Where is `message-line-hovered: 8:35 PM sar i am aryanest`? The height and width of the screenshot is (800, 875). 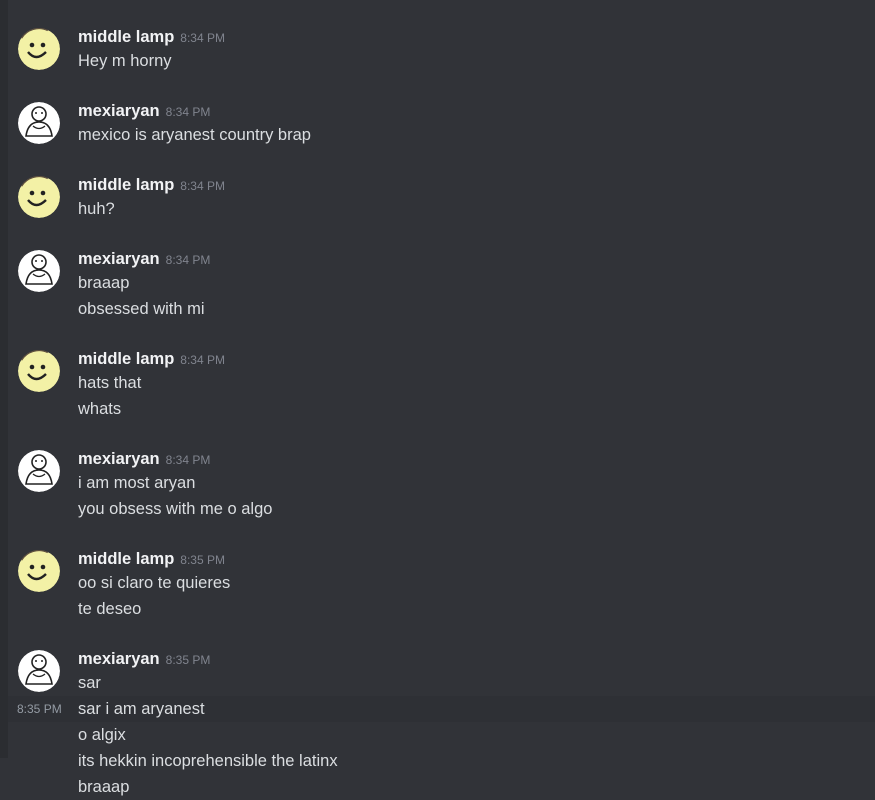
message-line-hovered: 8:35 PM sar i am aryanest is located at coordinates (441, 709).